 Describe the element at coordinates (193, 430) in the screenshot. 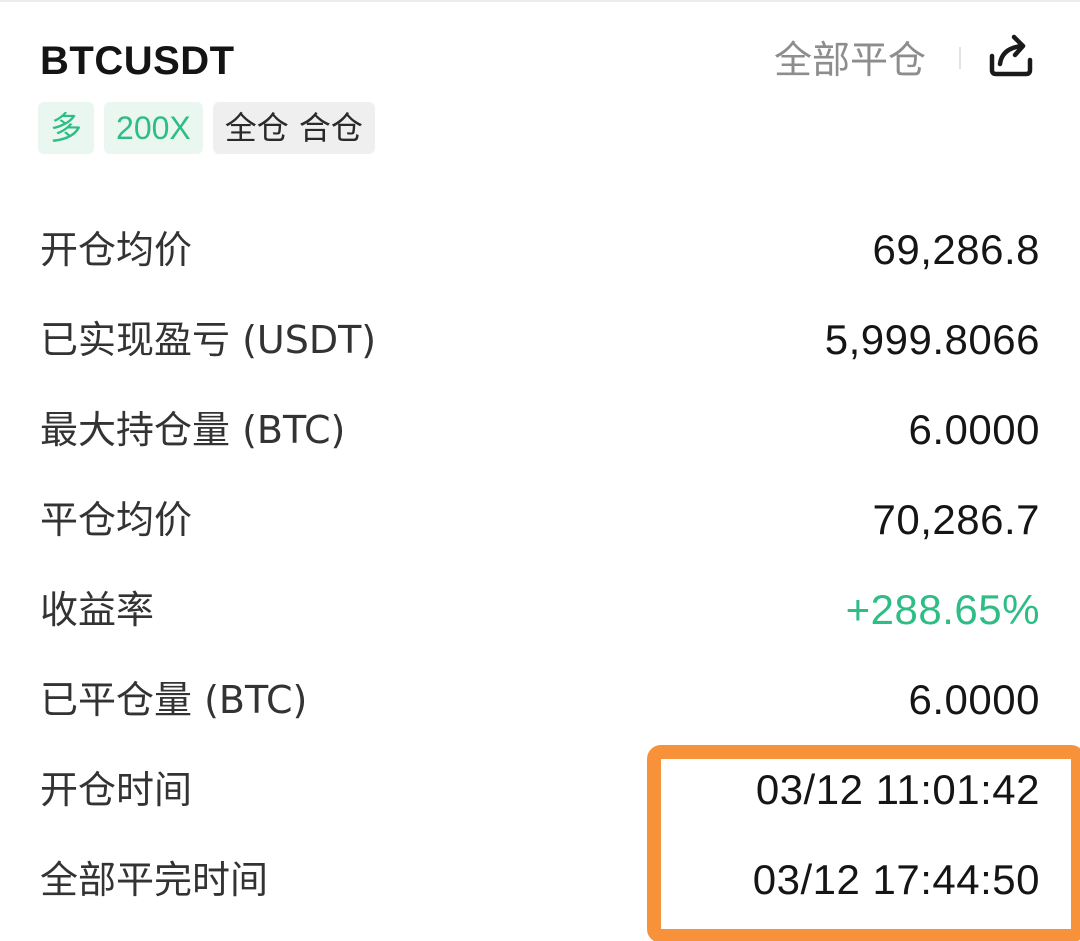

I see `detail-label: 最大持仓量 (BTC)` at that location.